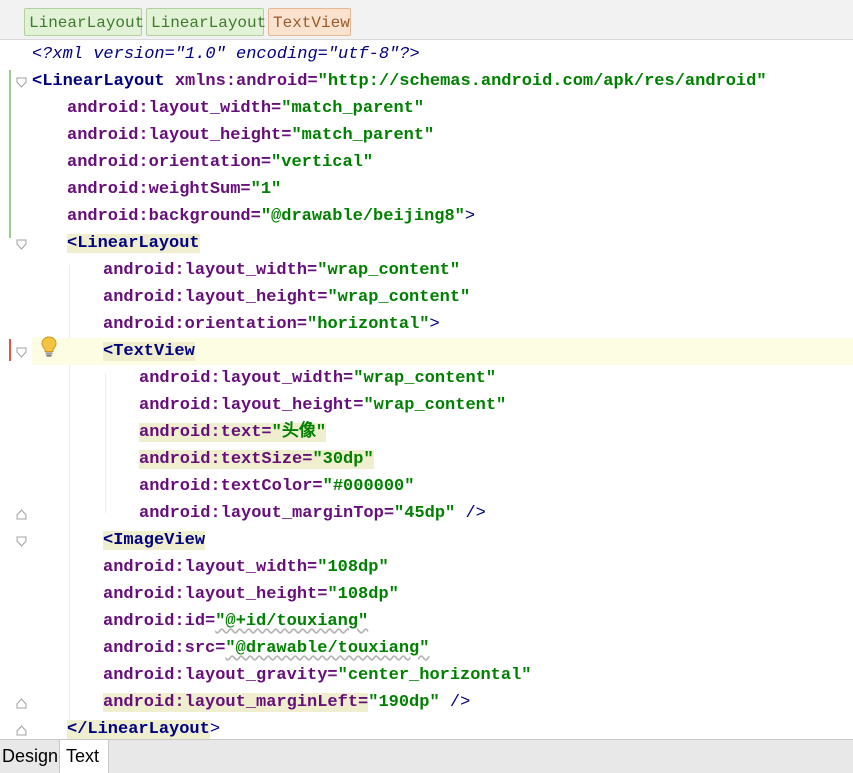 This screenshot has width=853, height=773. I want to click on code-line: android:layout_width="match_parent", so click(228, 108).